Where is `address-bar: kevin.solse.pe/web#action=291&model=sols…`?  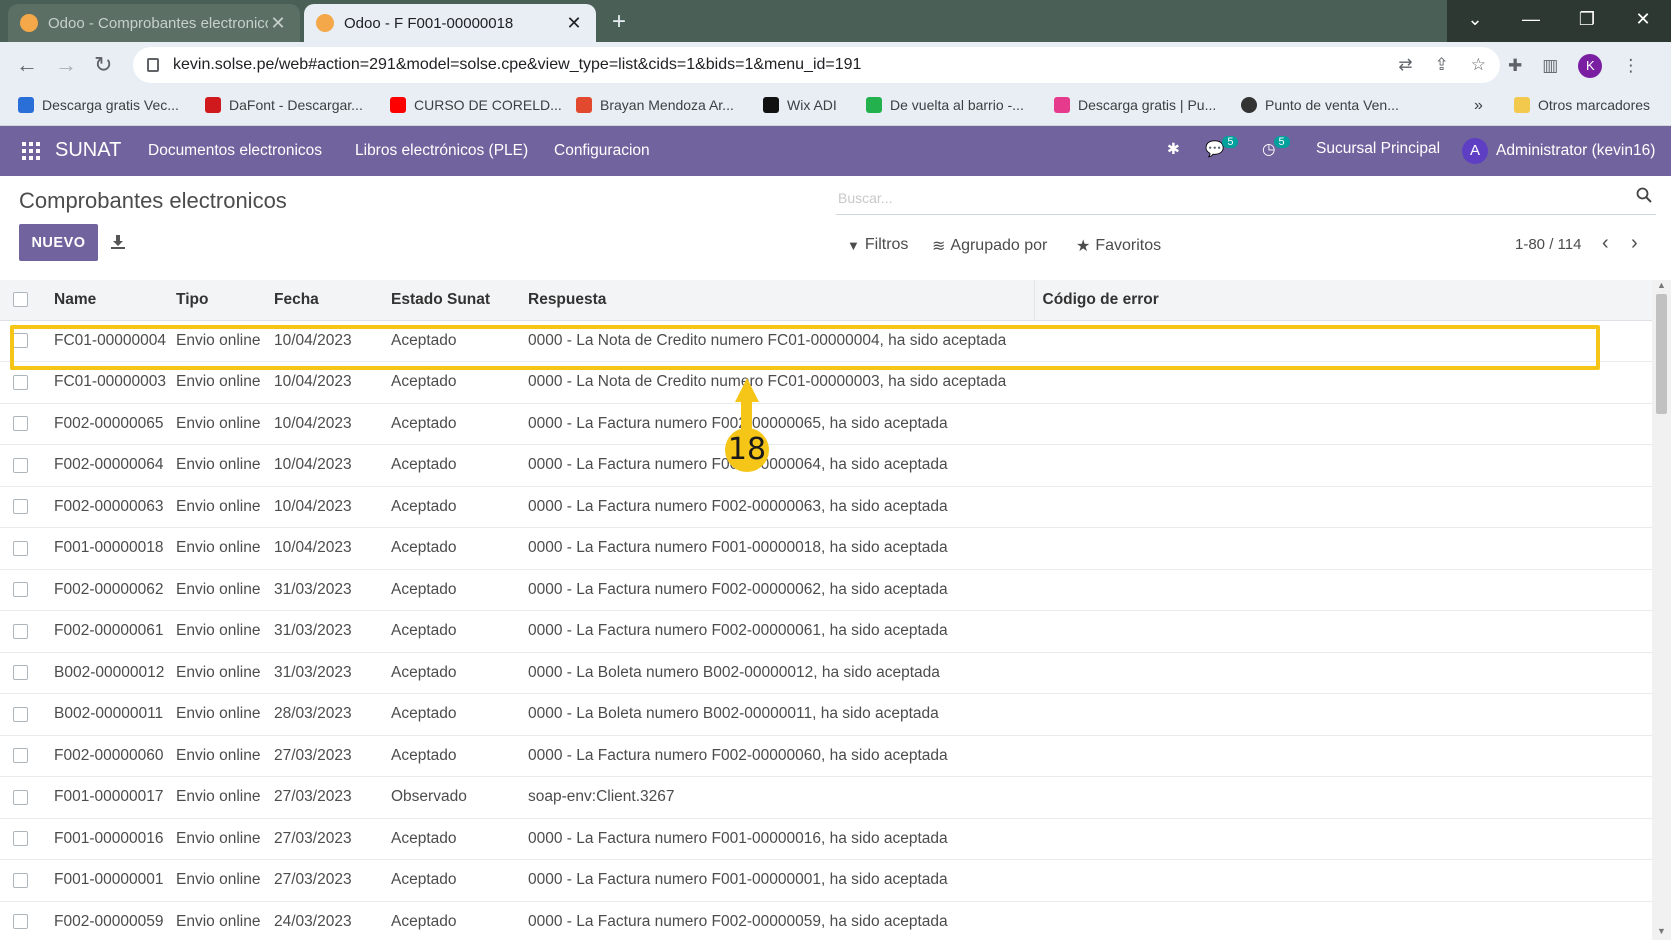
address-bar: kevin.solse.pe/web#action=291&model=sols… is located at coordinates (816, 65).